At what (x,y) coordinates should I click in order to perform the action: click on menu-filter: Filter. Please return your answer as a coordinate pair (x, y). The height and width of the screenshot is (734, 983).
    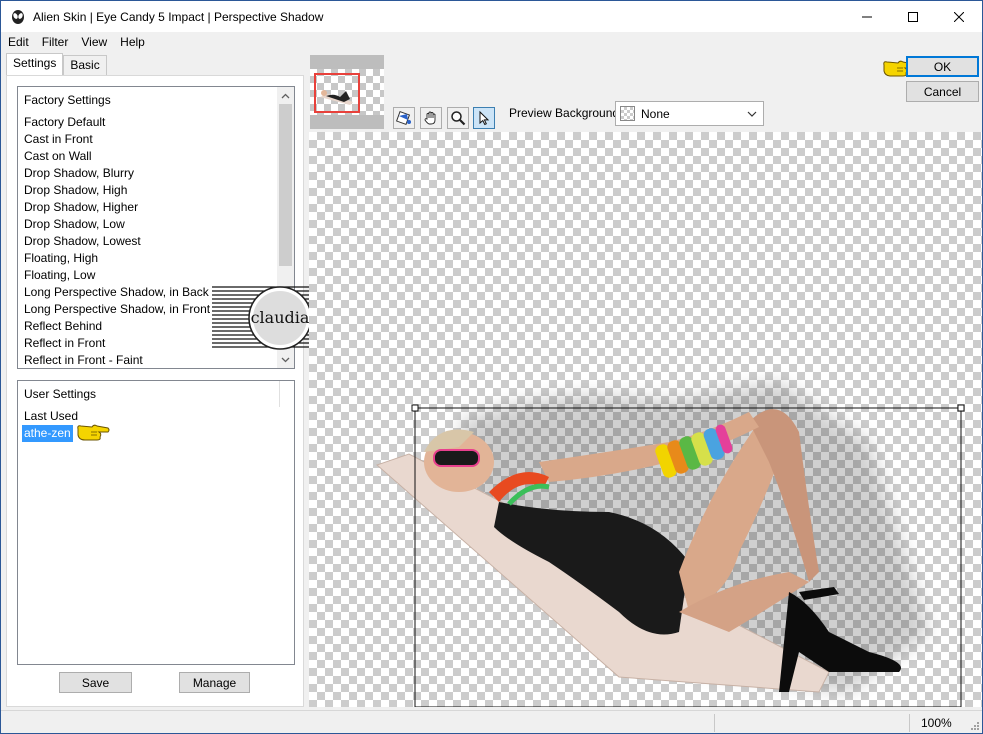
    Looking at the image, I should click on (55, 42).